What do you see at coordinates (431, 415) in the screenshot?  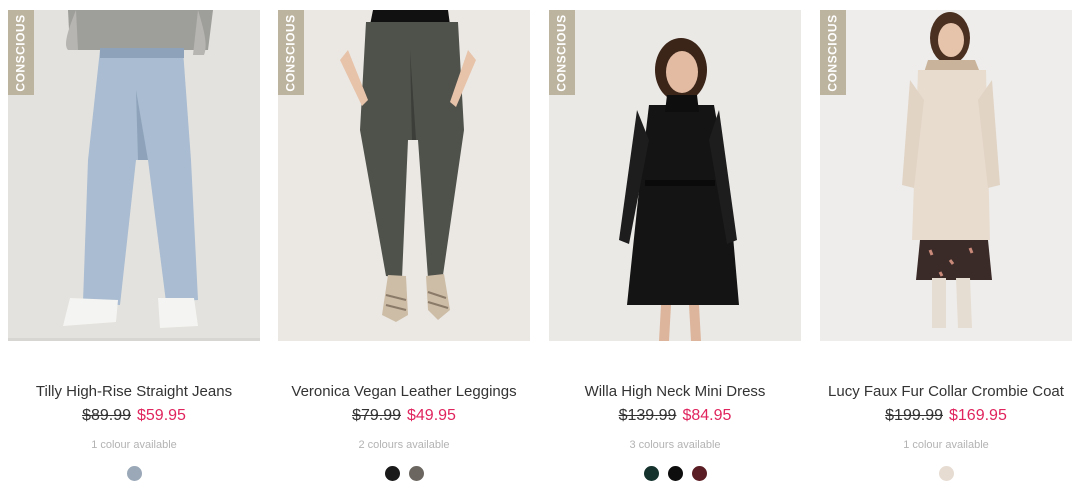 I see `sale-price: $49.95` at bounding box center [431, 415].